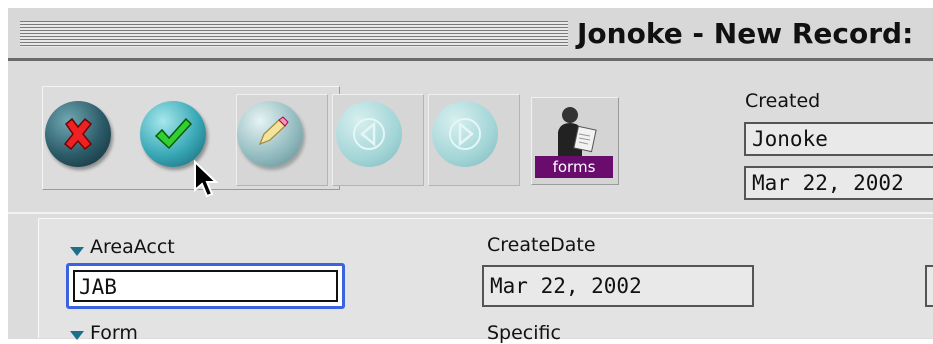  I want to click on area-acct-disclosure-icon, so click(77, 251).